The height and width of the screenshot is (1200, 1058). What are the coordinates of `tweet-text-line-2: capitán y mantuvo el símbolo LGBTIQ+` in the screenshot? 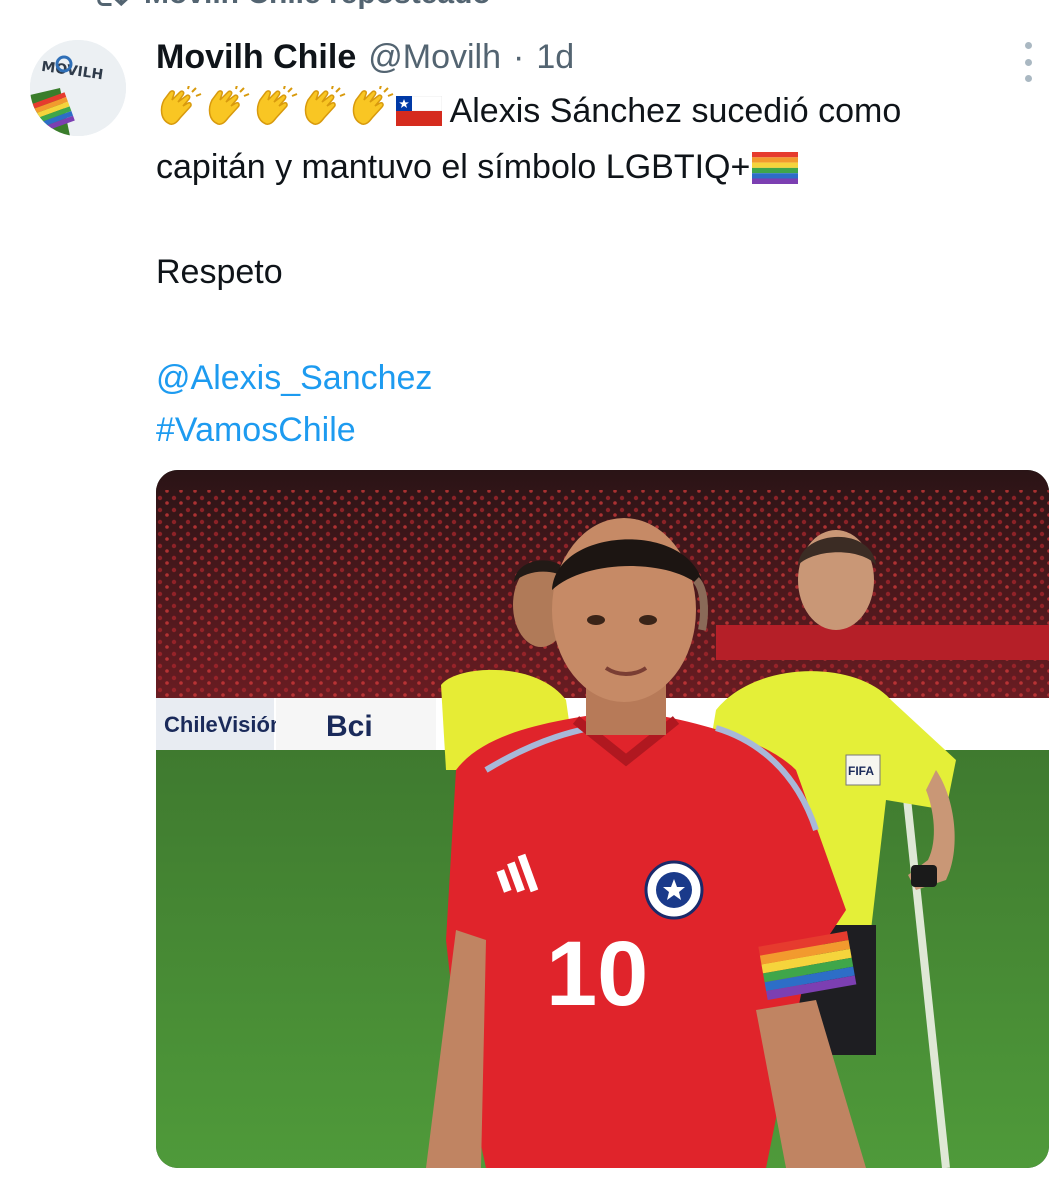 It's located at (453, 167).